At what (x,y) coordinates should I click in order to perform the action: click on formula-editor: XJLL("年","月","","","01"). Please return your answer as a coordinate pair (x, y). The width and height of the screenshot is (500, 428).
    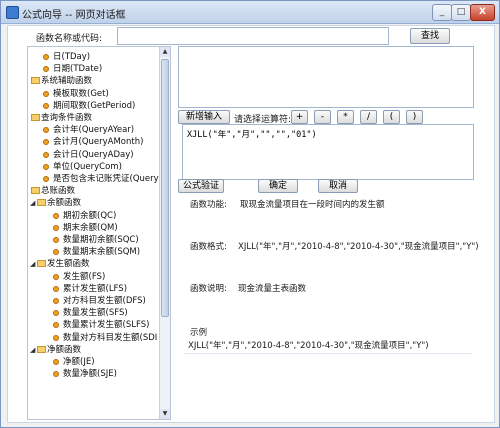
    Looking at the image, I should click on (328, 152).